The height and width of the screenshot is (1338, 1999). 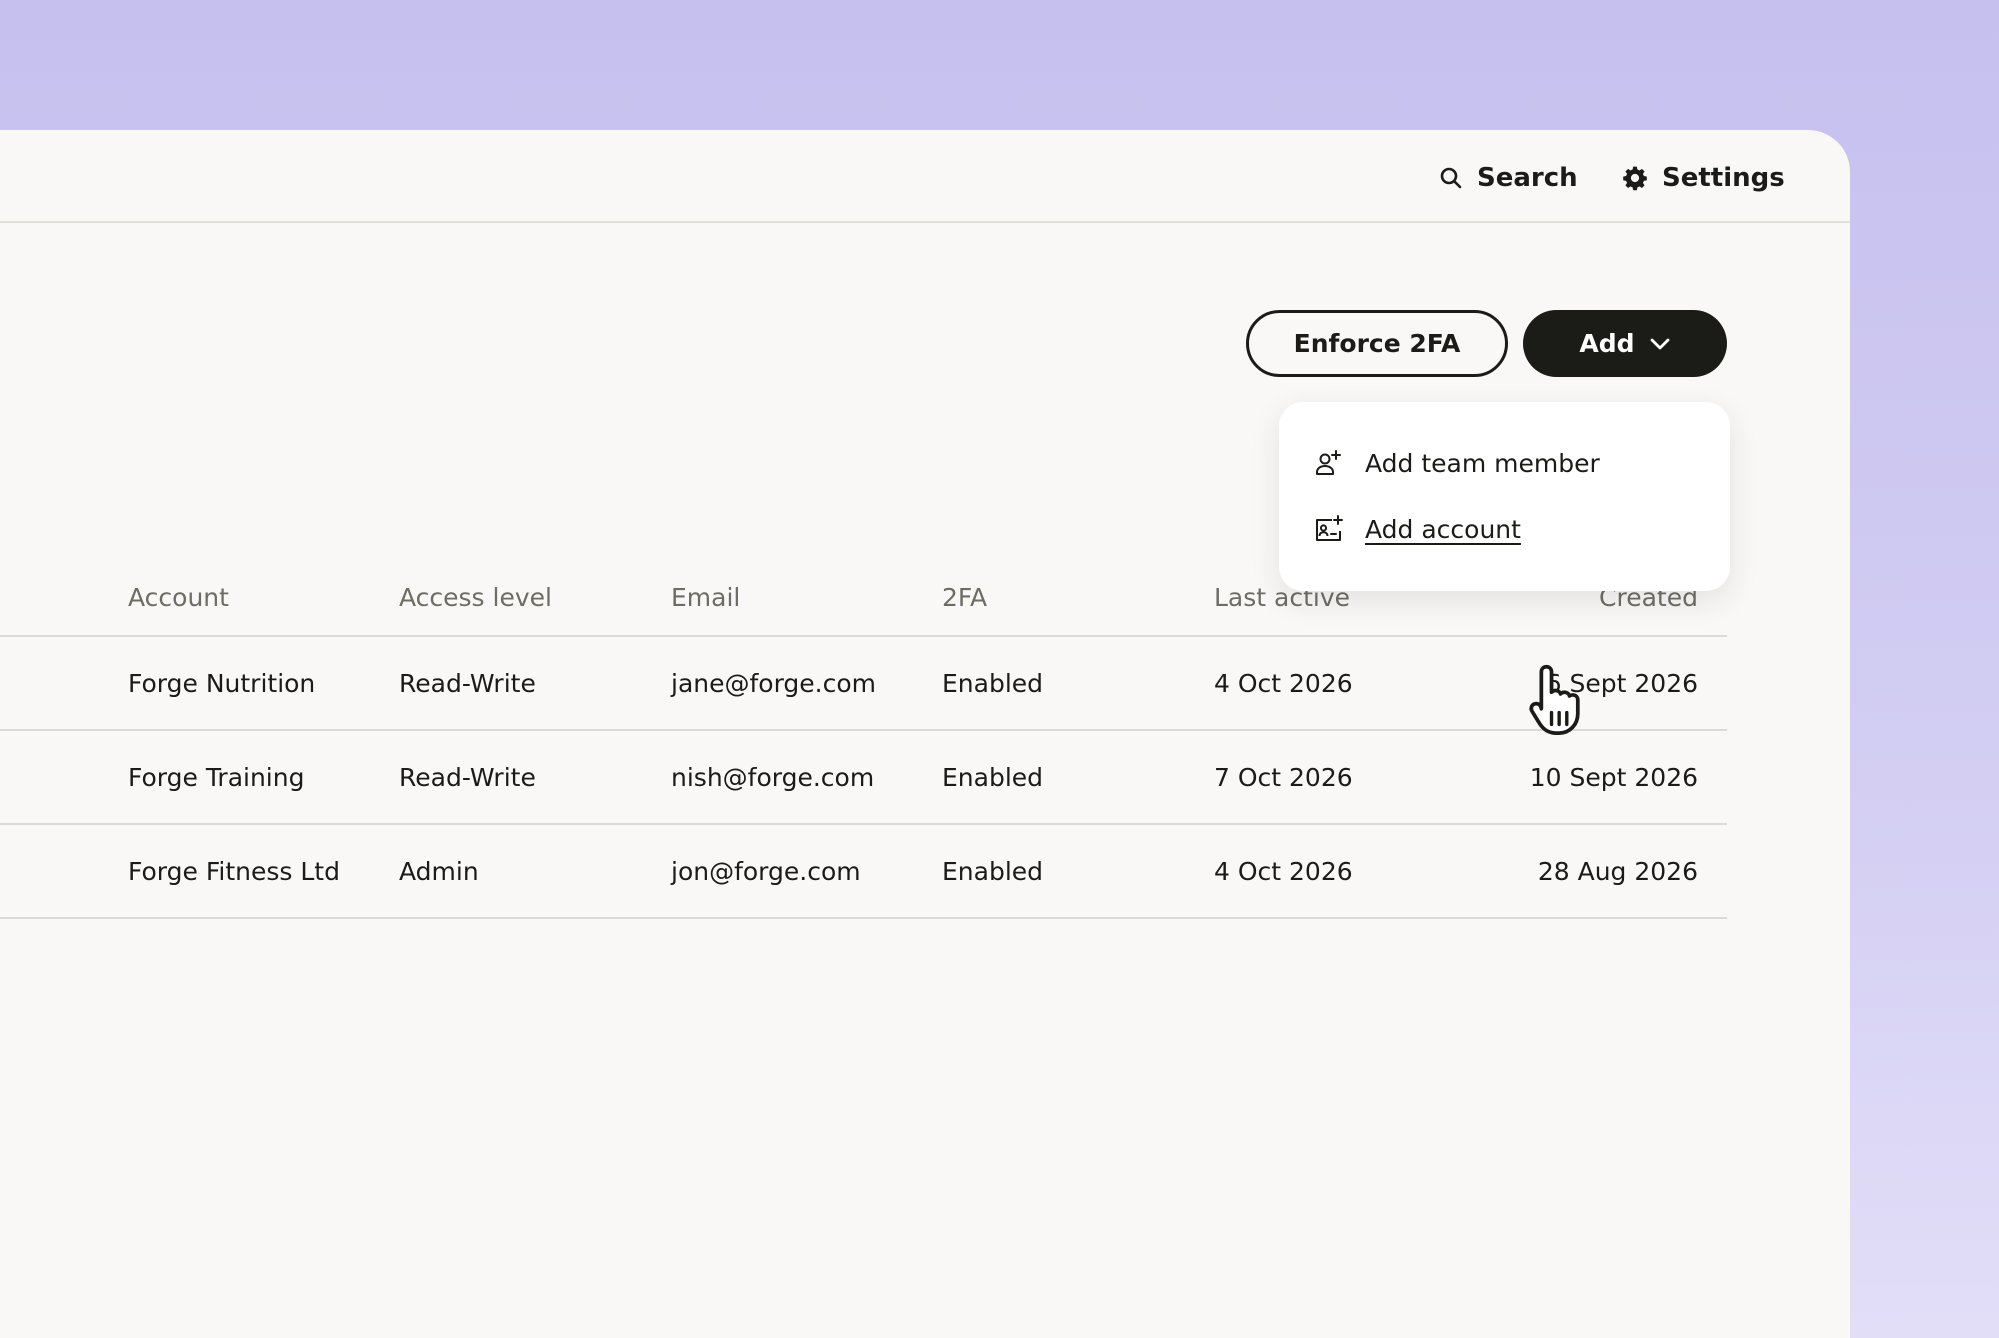 I want to click on add-label: Add, so click(x=1607, y=343).